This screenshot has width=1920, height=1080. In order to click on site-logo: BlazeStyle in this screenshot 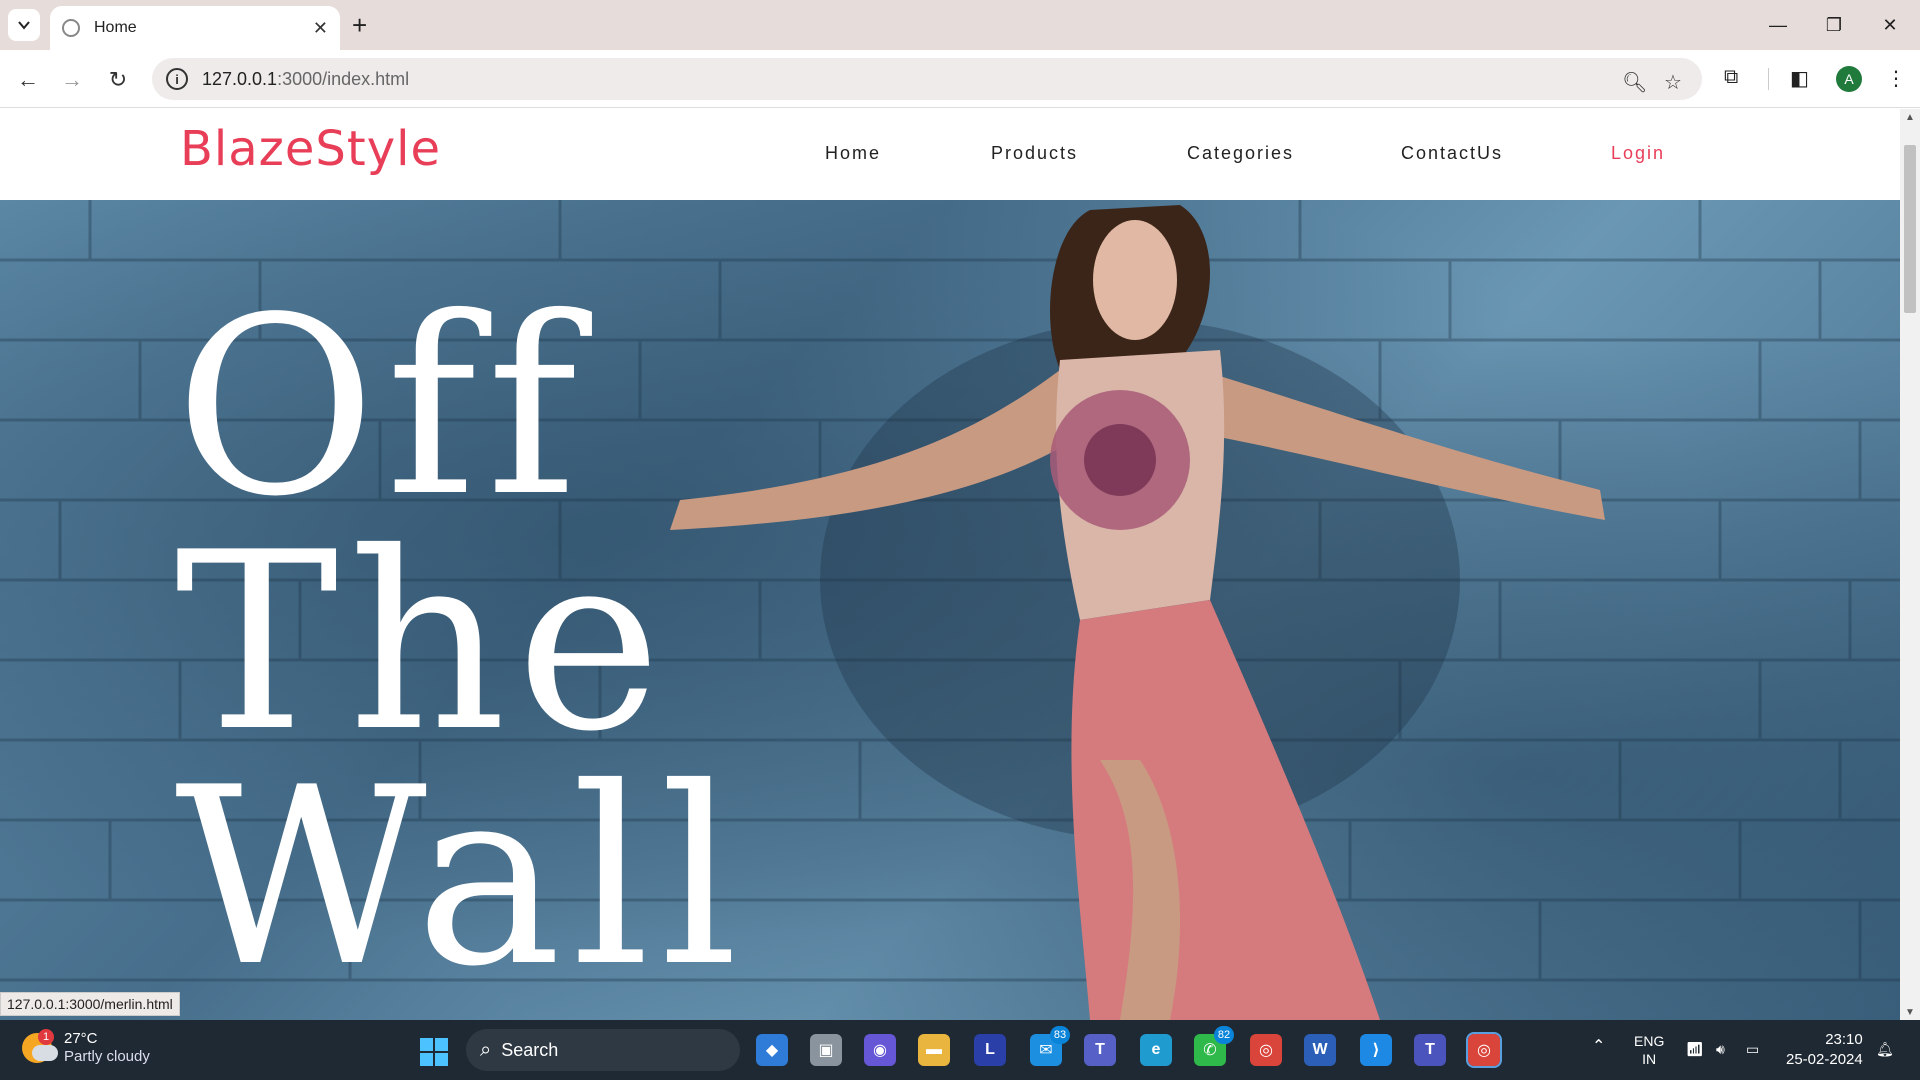, I will do `click(310, 149)`.